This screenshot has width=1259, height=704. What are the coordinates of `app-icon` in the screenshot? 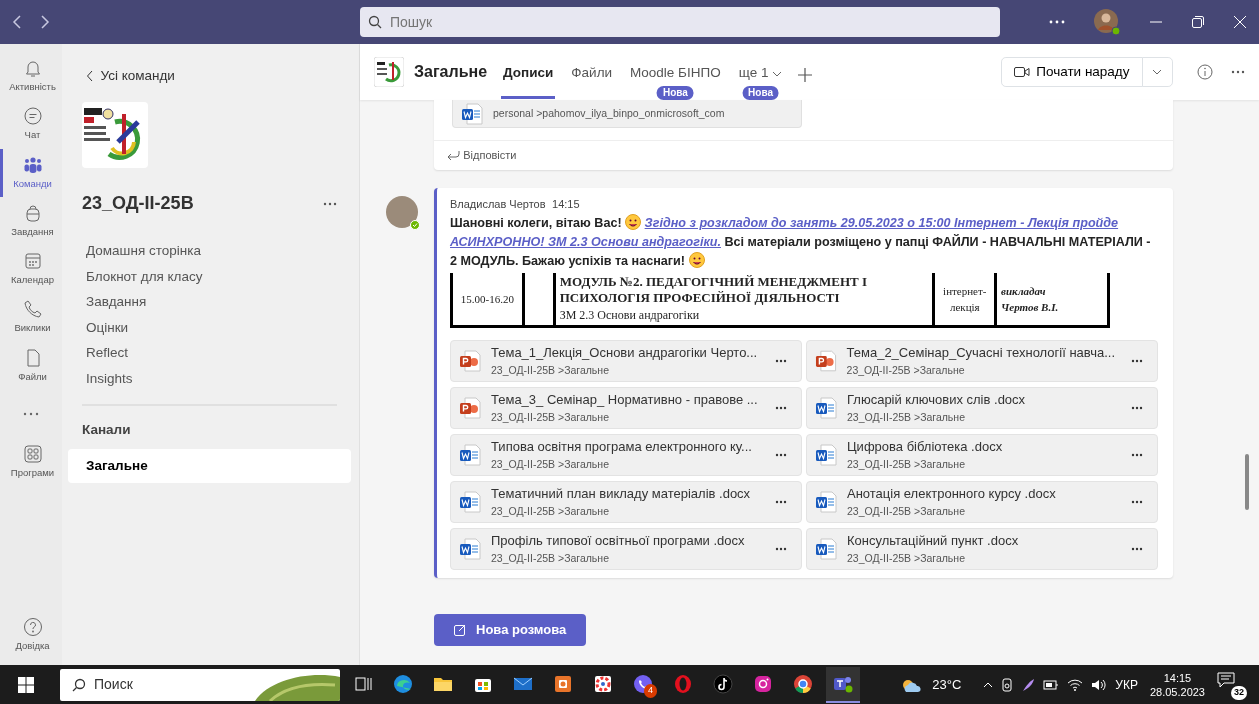 It's located at (563, 683).